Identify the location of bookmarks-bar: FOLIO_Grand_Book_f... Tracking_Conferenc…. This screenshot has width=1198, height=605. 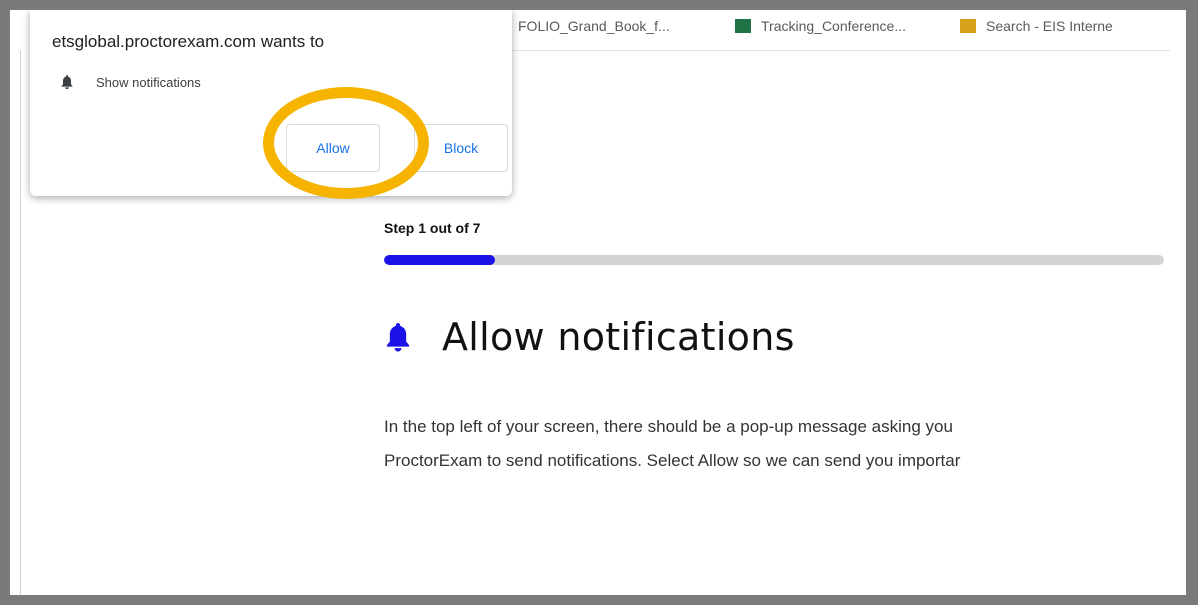
(830, 30).